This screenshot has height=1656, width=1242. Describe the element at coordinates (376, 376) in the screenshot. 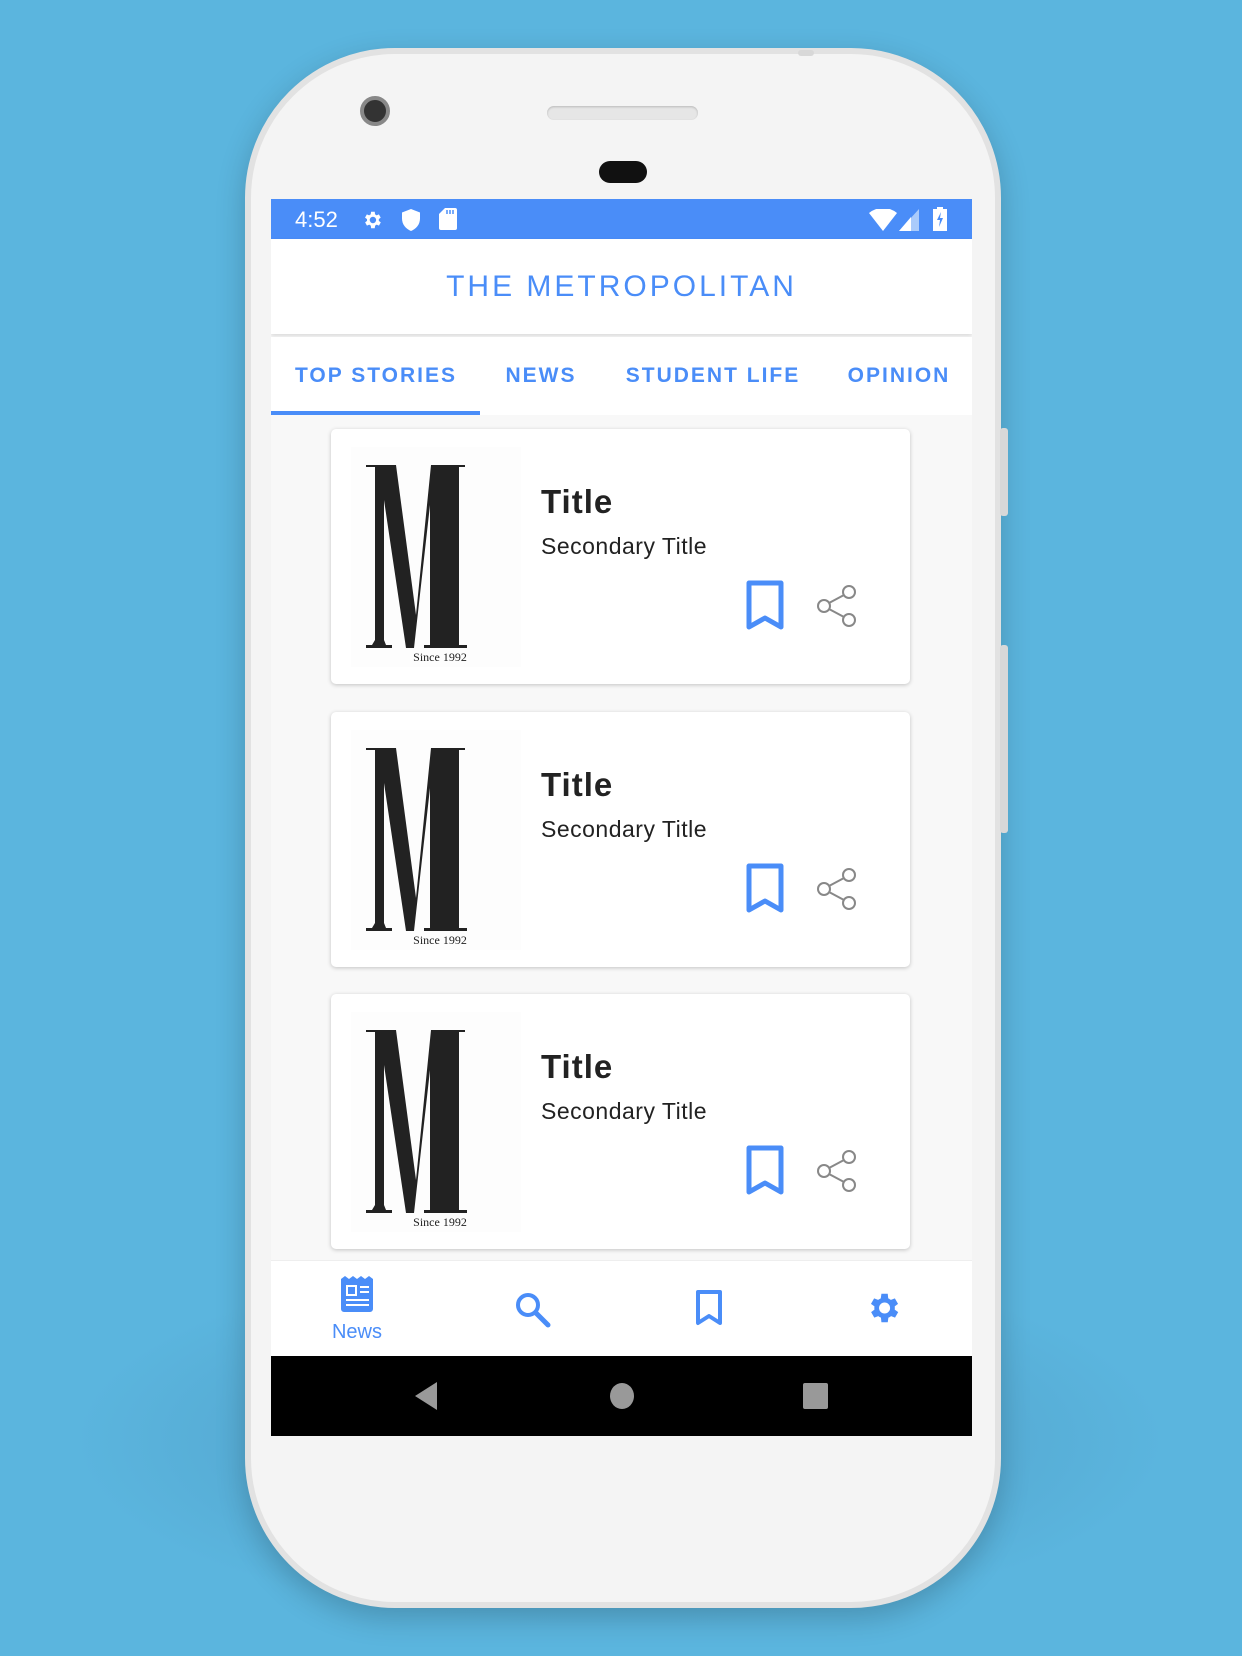

I see `tab-top-stories: TOP STORIES` at that location.